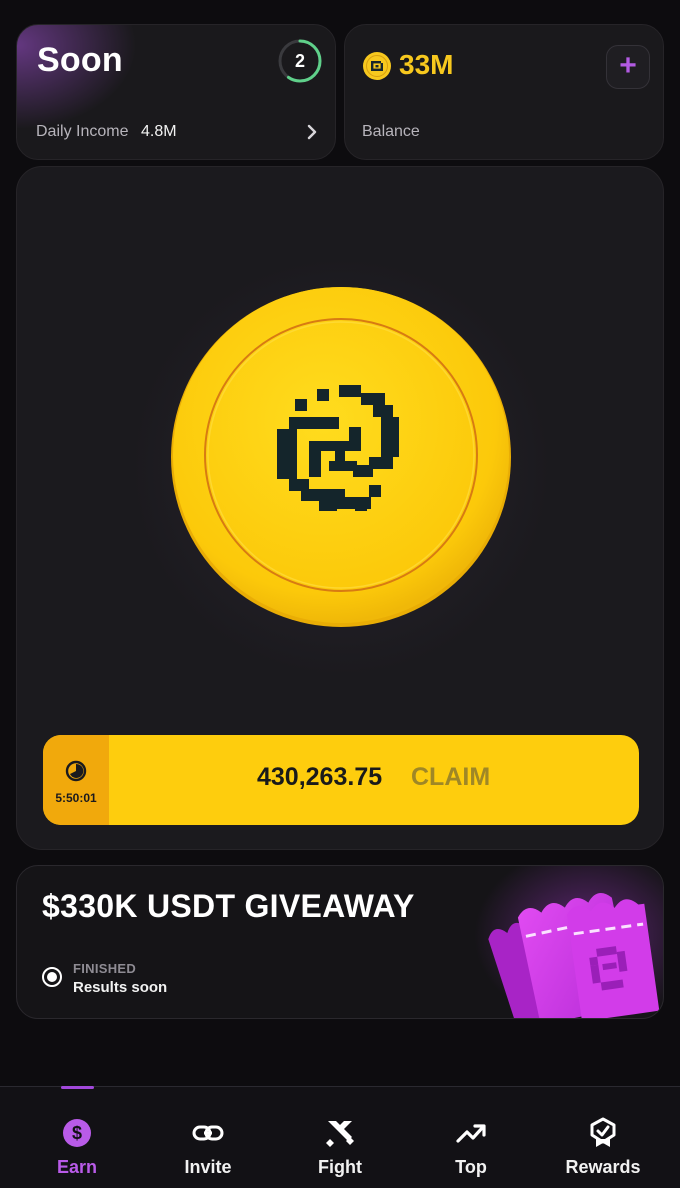 Image resolution: width=680 pixels, height=1188 pixels. What do you see at coordinates (76, 798) in the screenshot?
I see `timer-text: 5:50:01` at bounding box center [76, 798].